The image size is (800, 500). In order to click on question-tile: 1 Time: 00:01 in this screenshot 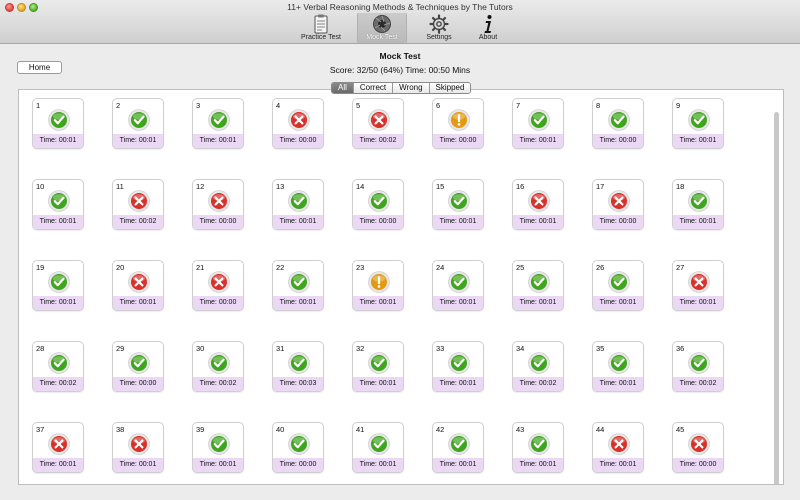, I will do `click(58, 123)`.